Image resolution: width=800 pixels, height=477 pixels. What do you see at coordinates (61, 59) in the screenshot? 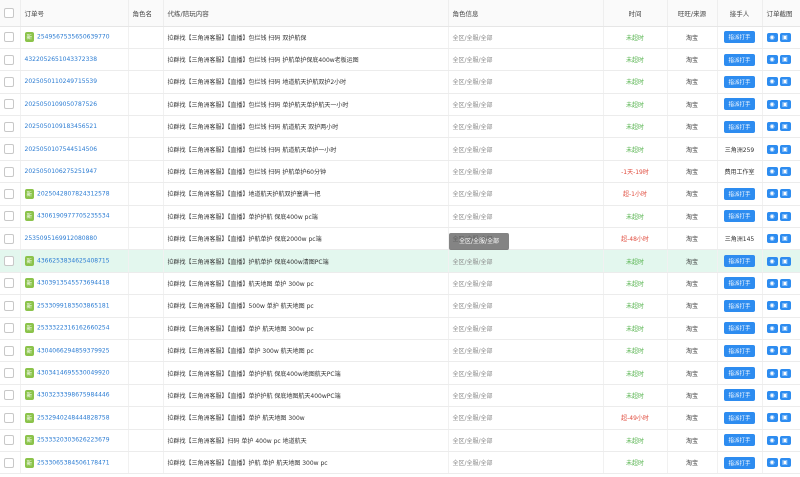
I see `order-id-link: 4322052651043372338` at bounding box center [61, 59].